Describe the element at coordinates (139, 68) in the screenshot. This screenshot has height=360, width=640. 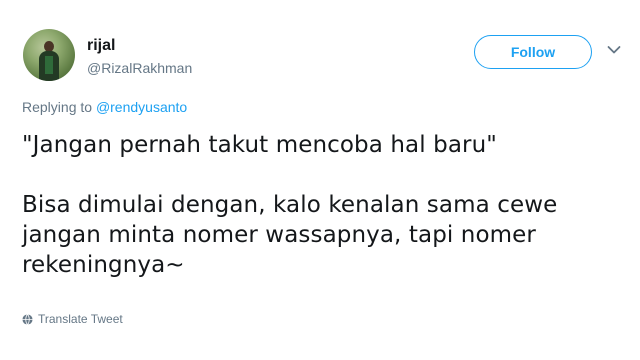
I see `user-handle: @RizalRakhman` at that location.